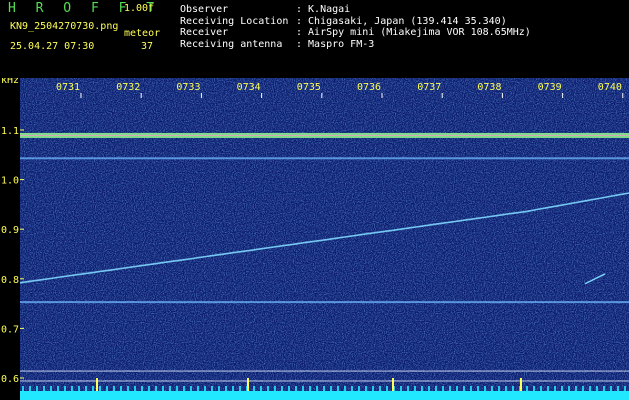 The height and width of the screenshot is (400, 629). Describe the element at coordinates (249, 87) in the screenshot. I see `time-tick-label: 0734` at that location.